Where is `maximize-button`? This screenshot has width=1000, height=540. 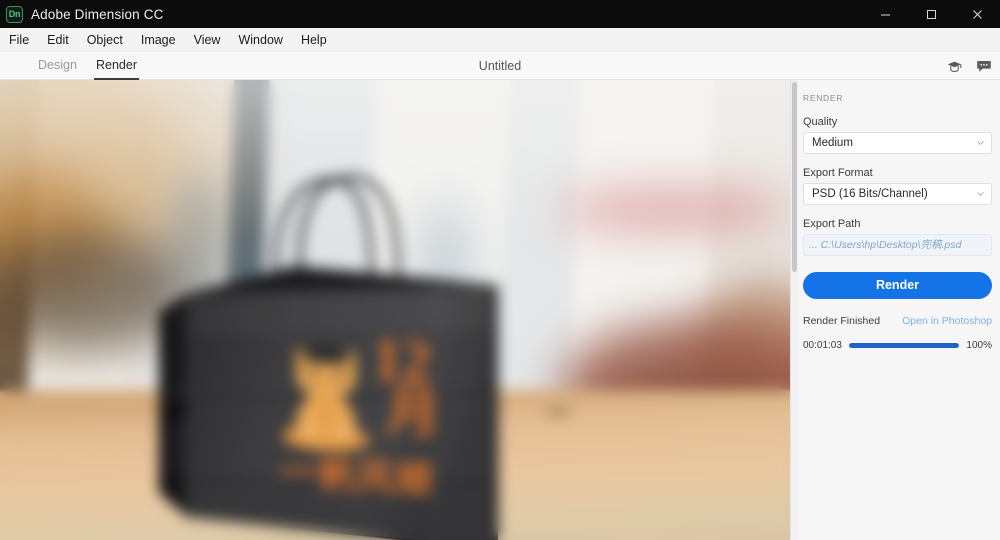
maximize-button is located at coordinates (931, 14).